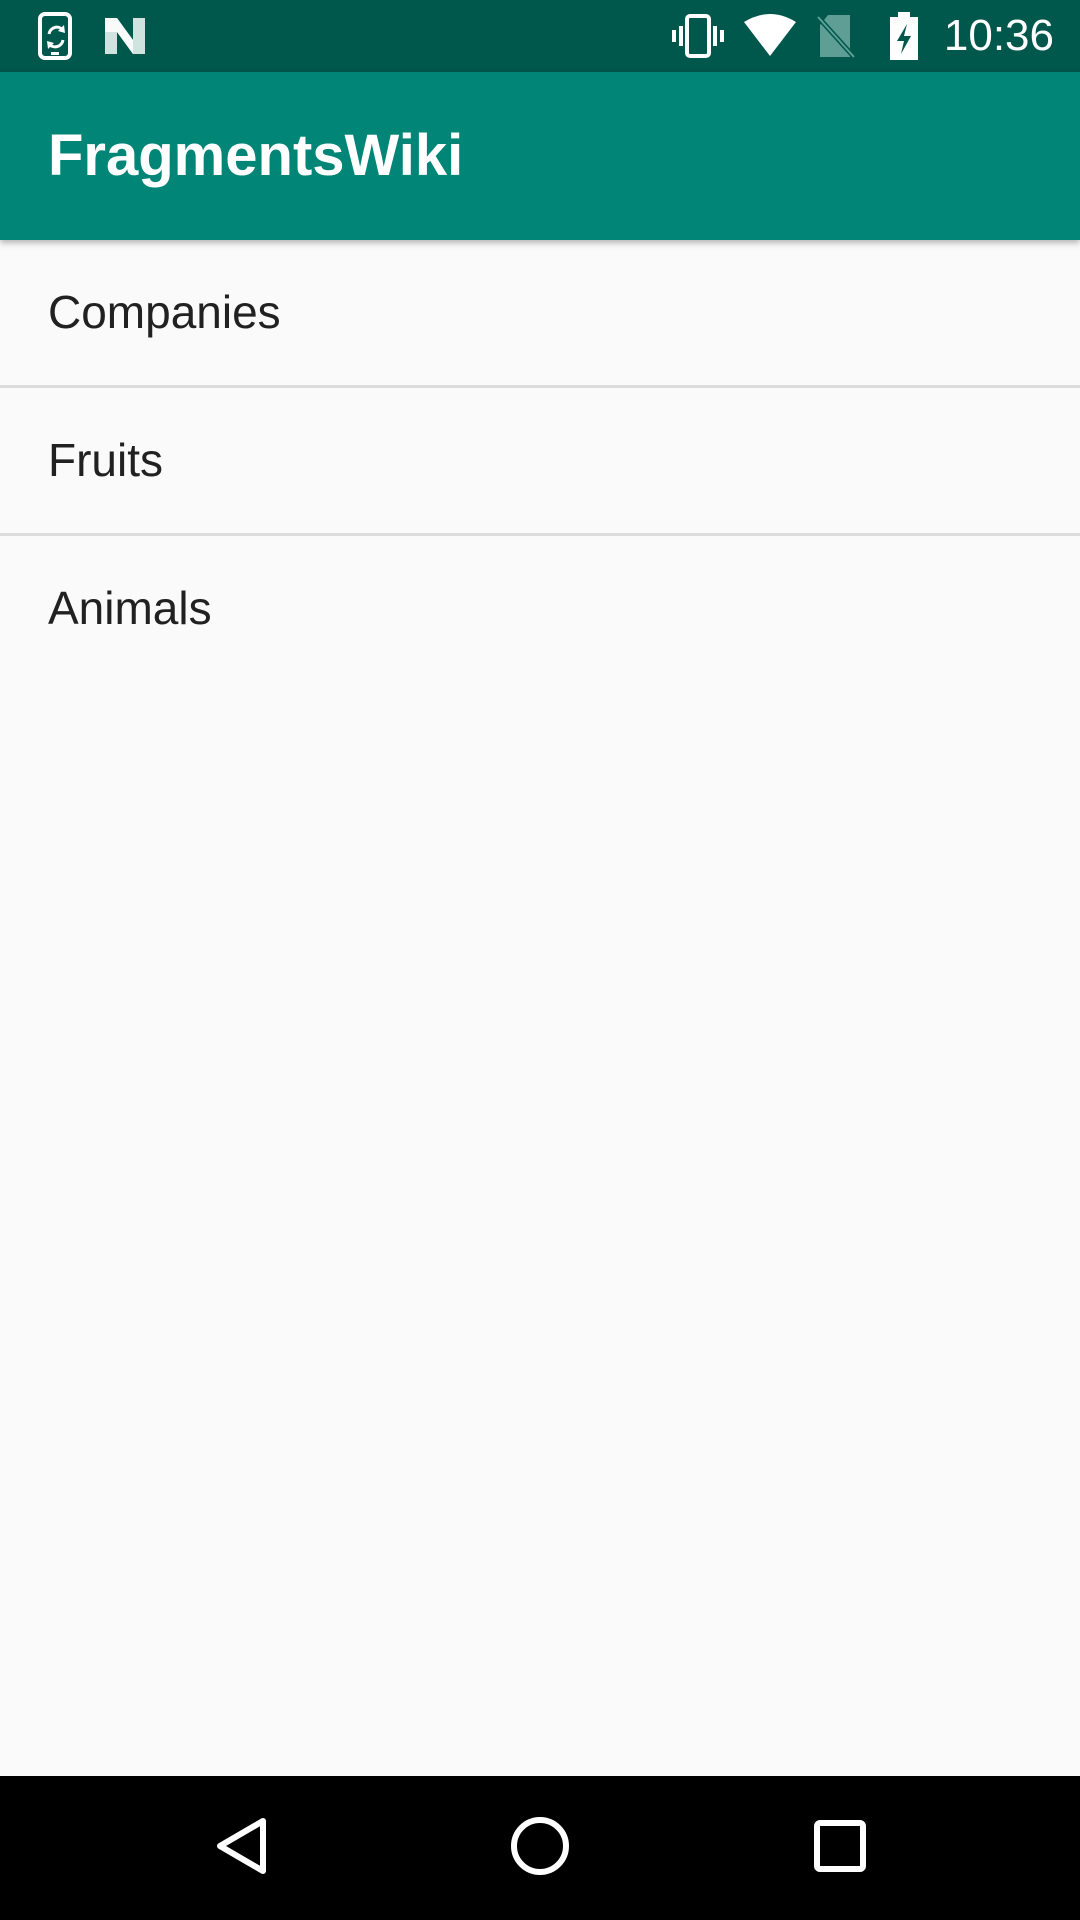 The image size is (1080, 1920). I want to click on vibrate-icon, so click(698, 36).